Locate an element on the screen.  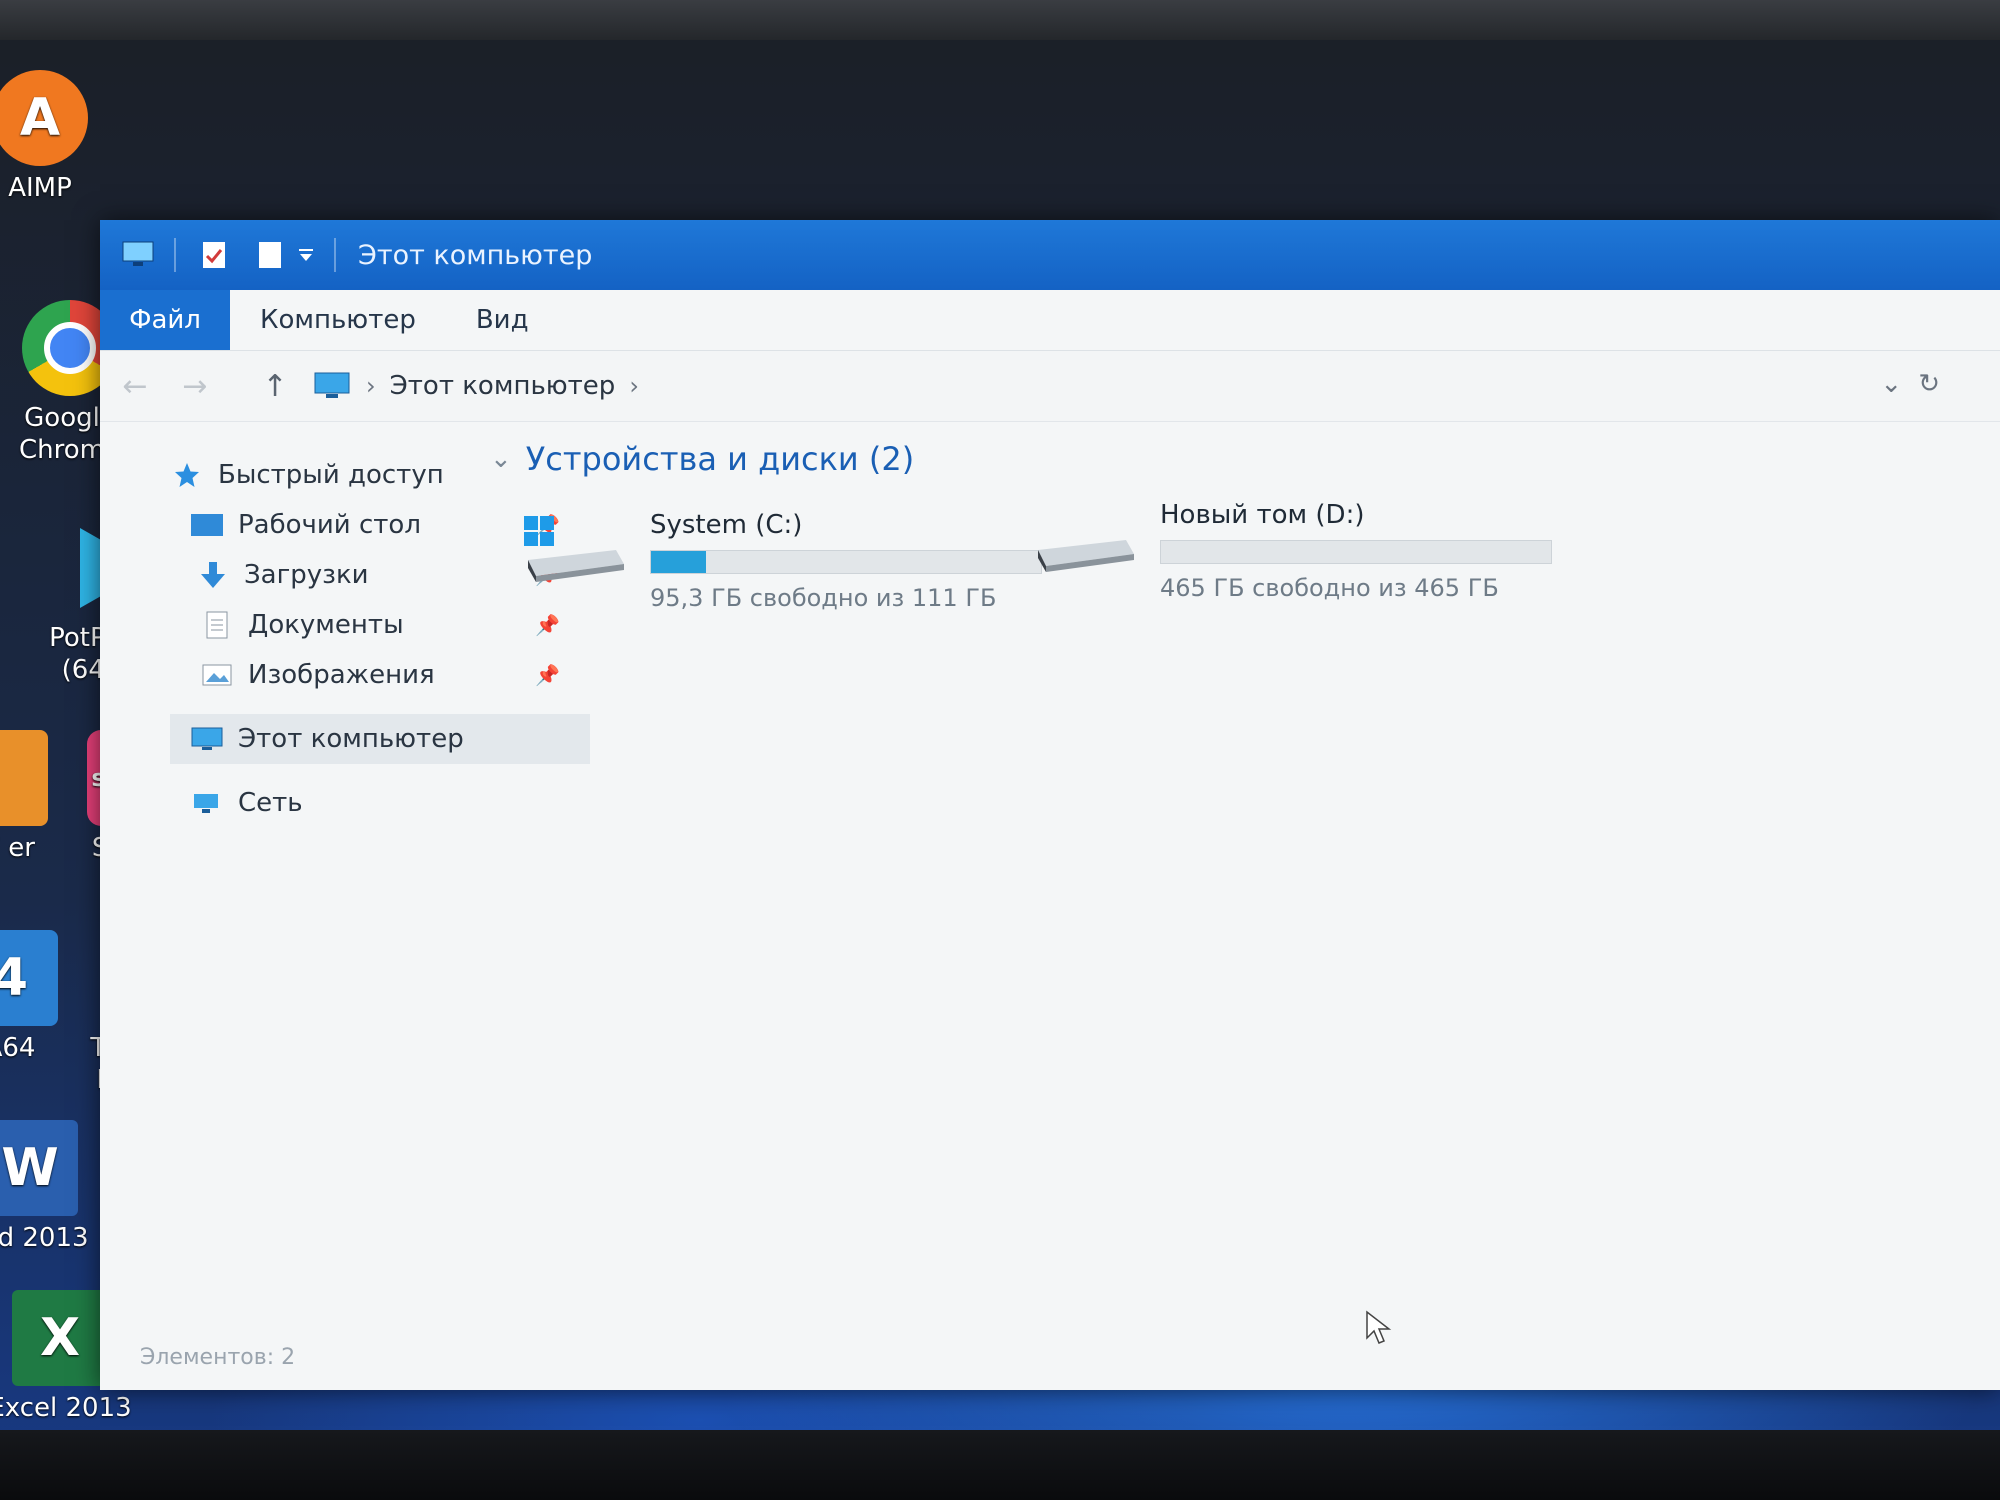
drive-d-name: Новый том (D:) is located at coordinates (1262, 515).